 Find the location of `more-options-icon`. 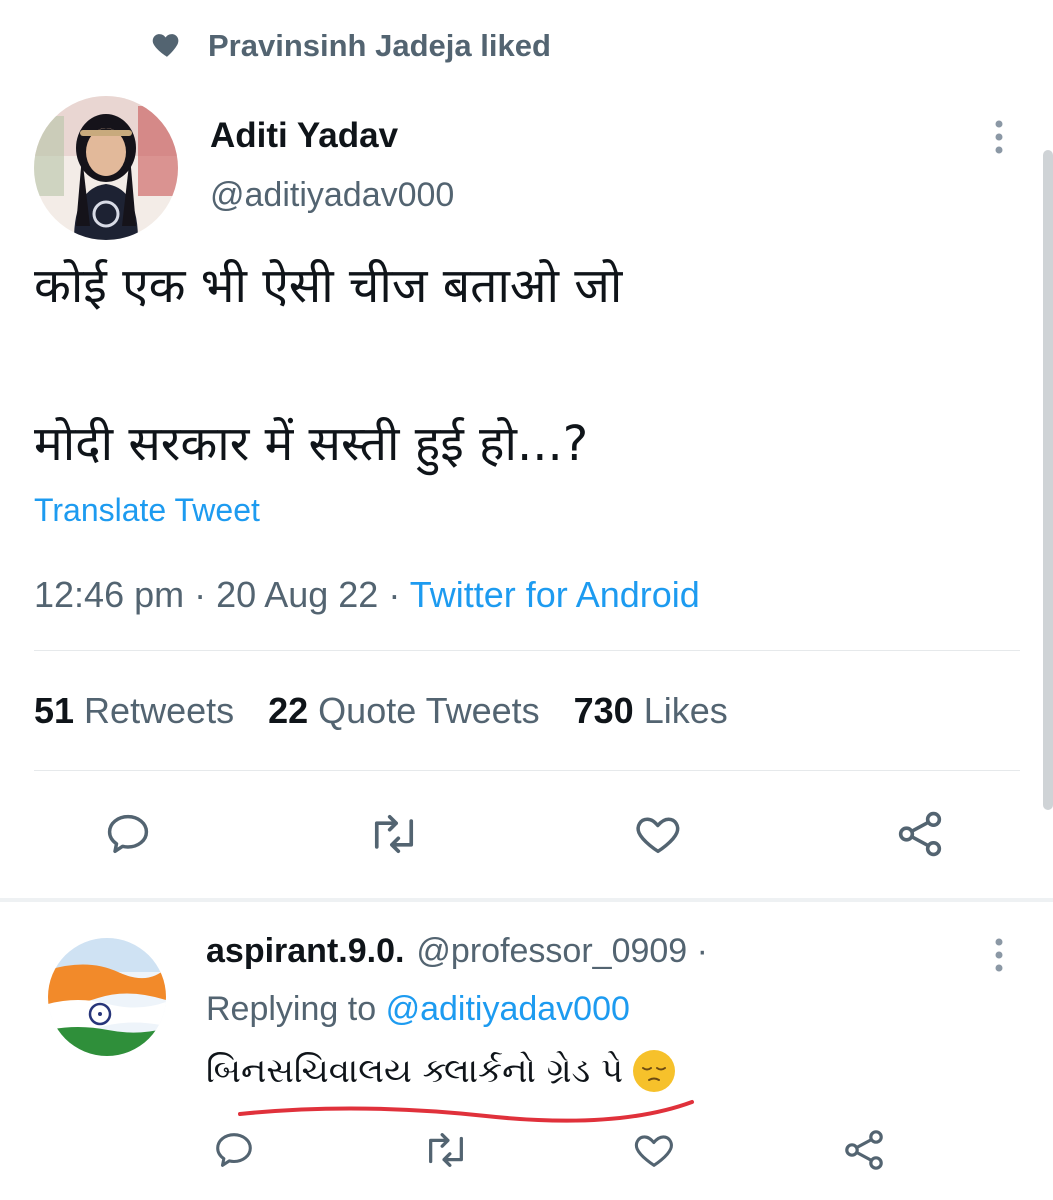

more-options-icon is located at coordinates (999, 138).